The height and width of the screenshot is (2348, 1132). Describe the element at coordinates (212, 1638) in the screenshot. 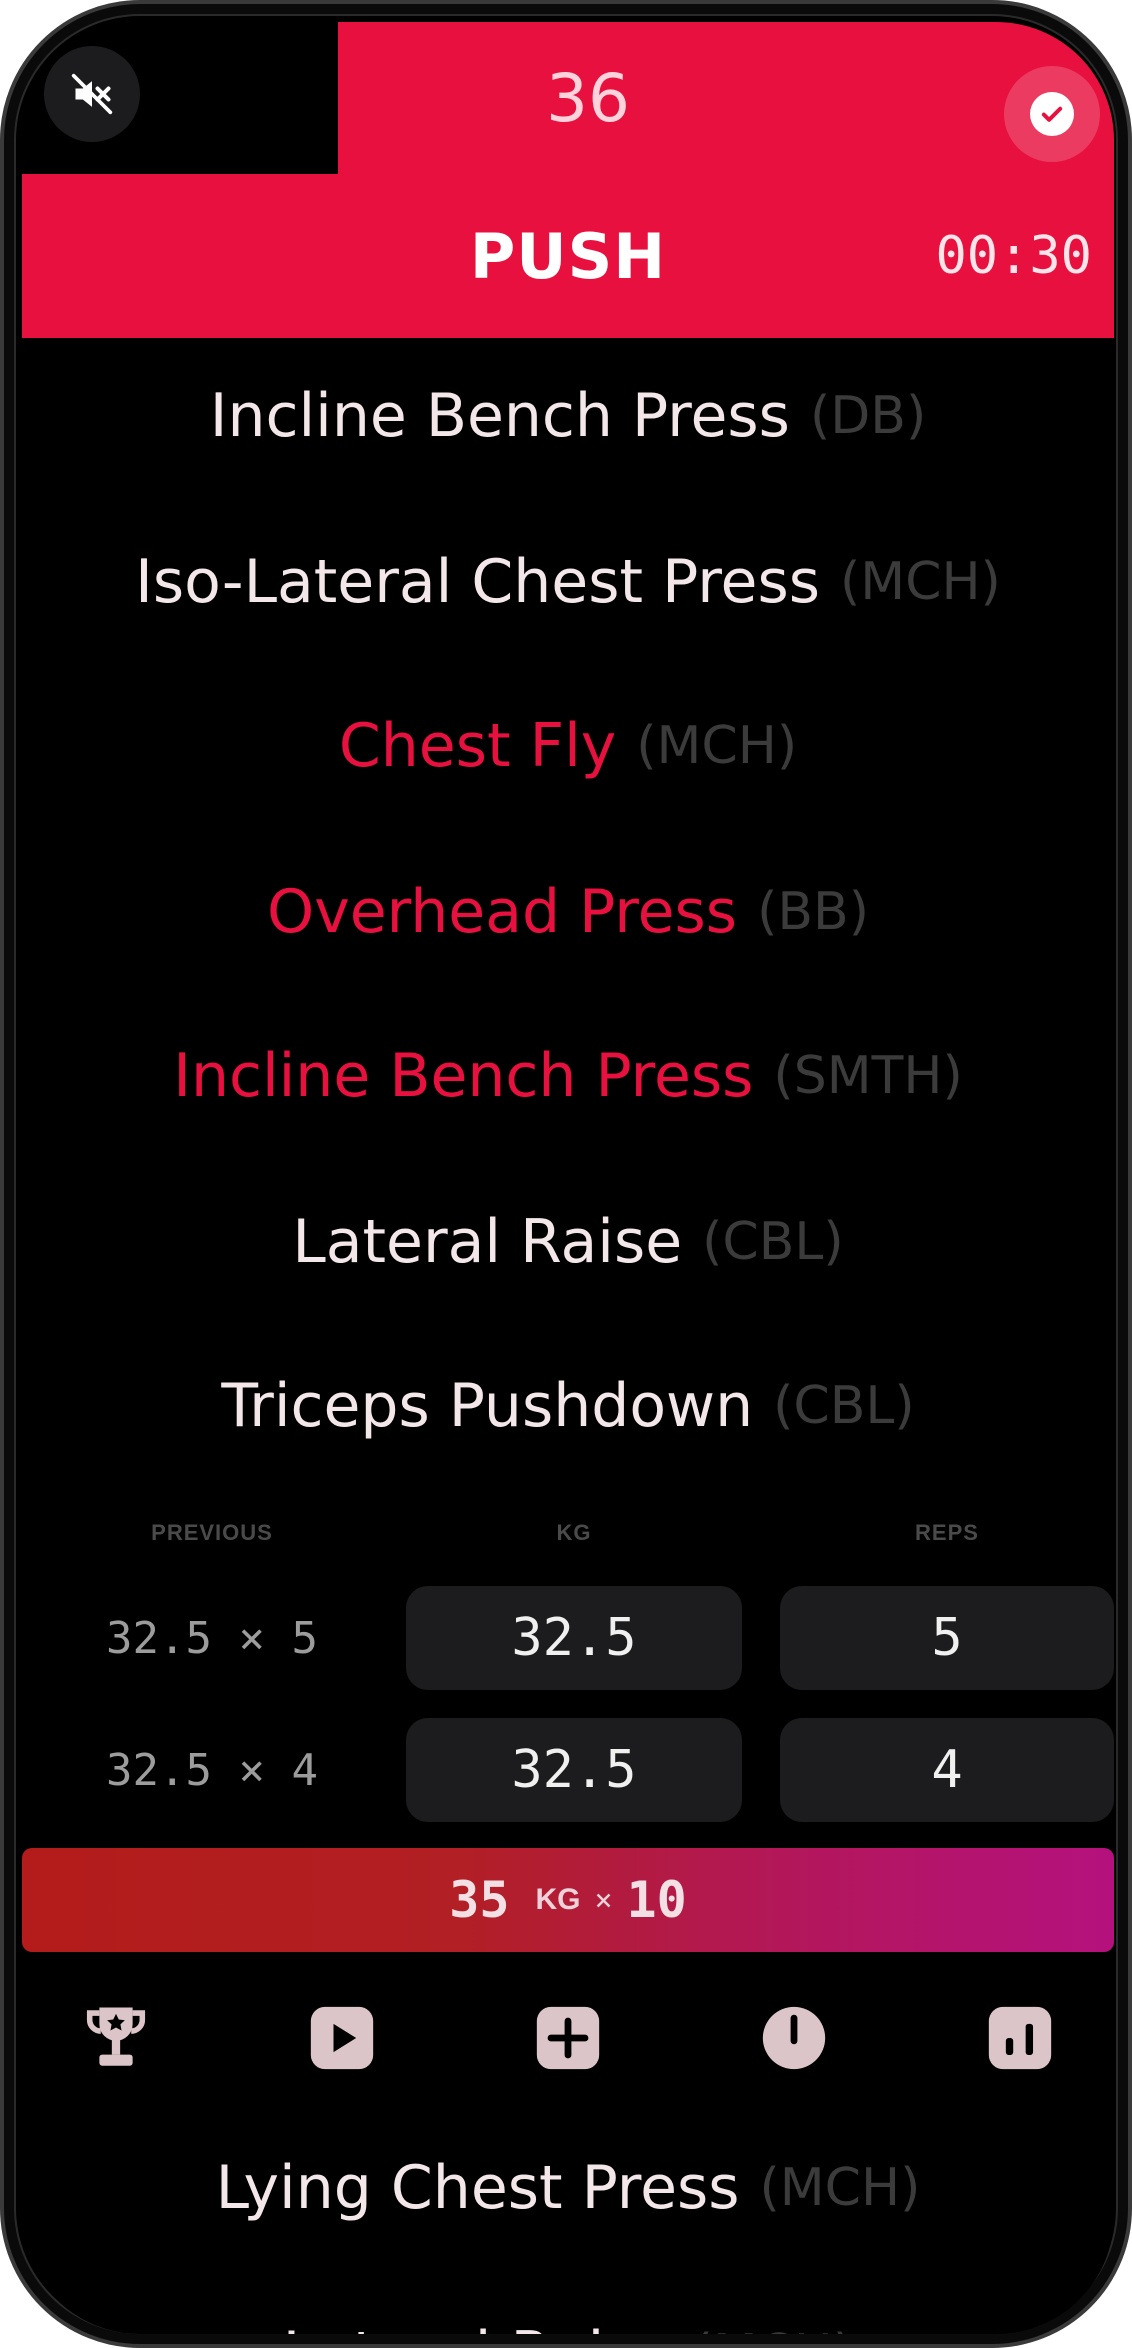

I see `previous-set-value: 32.5 × 5` at that location.